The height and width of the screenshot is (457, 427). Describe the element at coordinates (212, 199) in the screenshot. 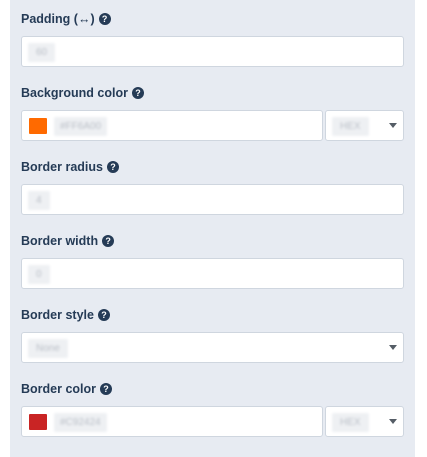

I see `border-radius-input: 4` at that location.